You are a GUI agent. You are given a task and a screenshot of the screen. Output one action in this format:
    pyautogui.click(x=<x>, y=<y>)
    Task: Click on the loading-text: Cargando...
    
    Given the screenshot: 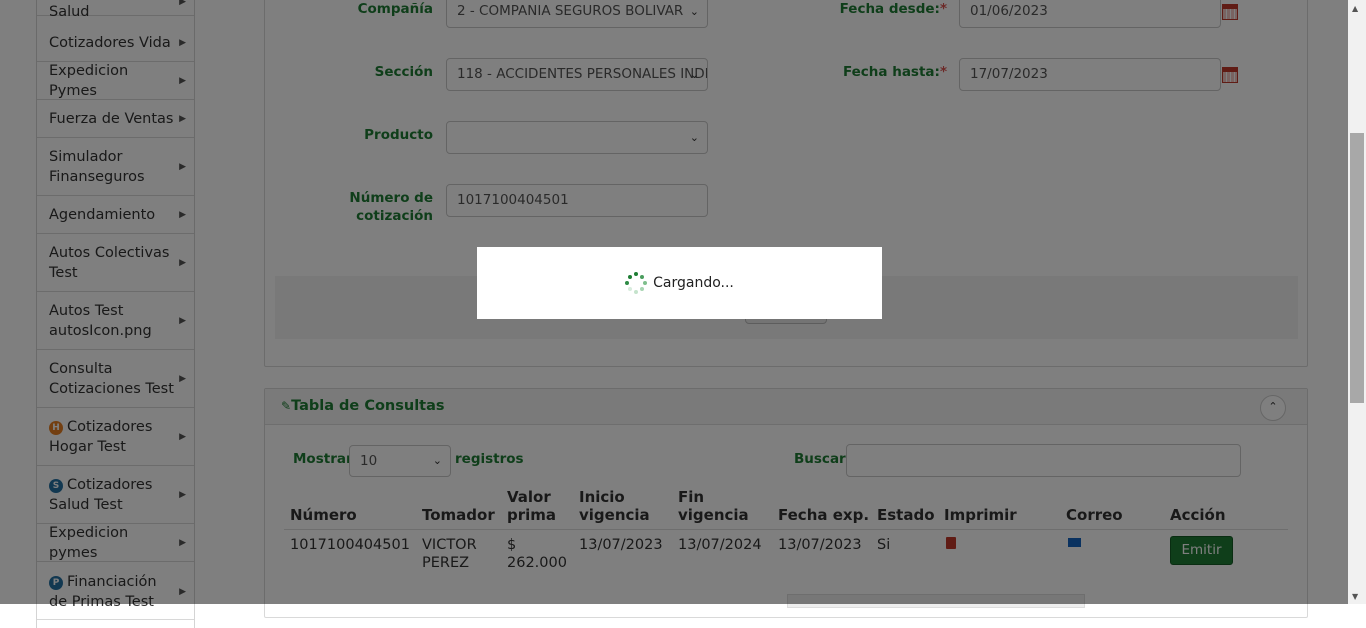 What is the action you would take?
    pyautogui.click(x=693, y=283)
    